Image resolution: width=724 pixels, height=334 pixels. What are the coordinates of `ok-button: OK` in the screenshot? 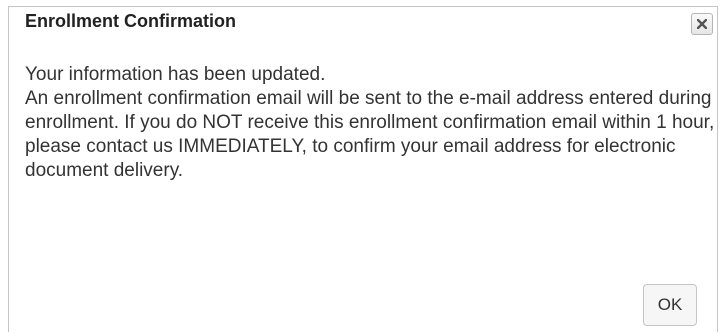 It's located at (670, 305).